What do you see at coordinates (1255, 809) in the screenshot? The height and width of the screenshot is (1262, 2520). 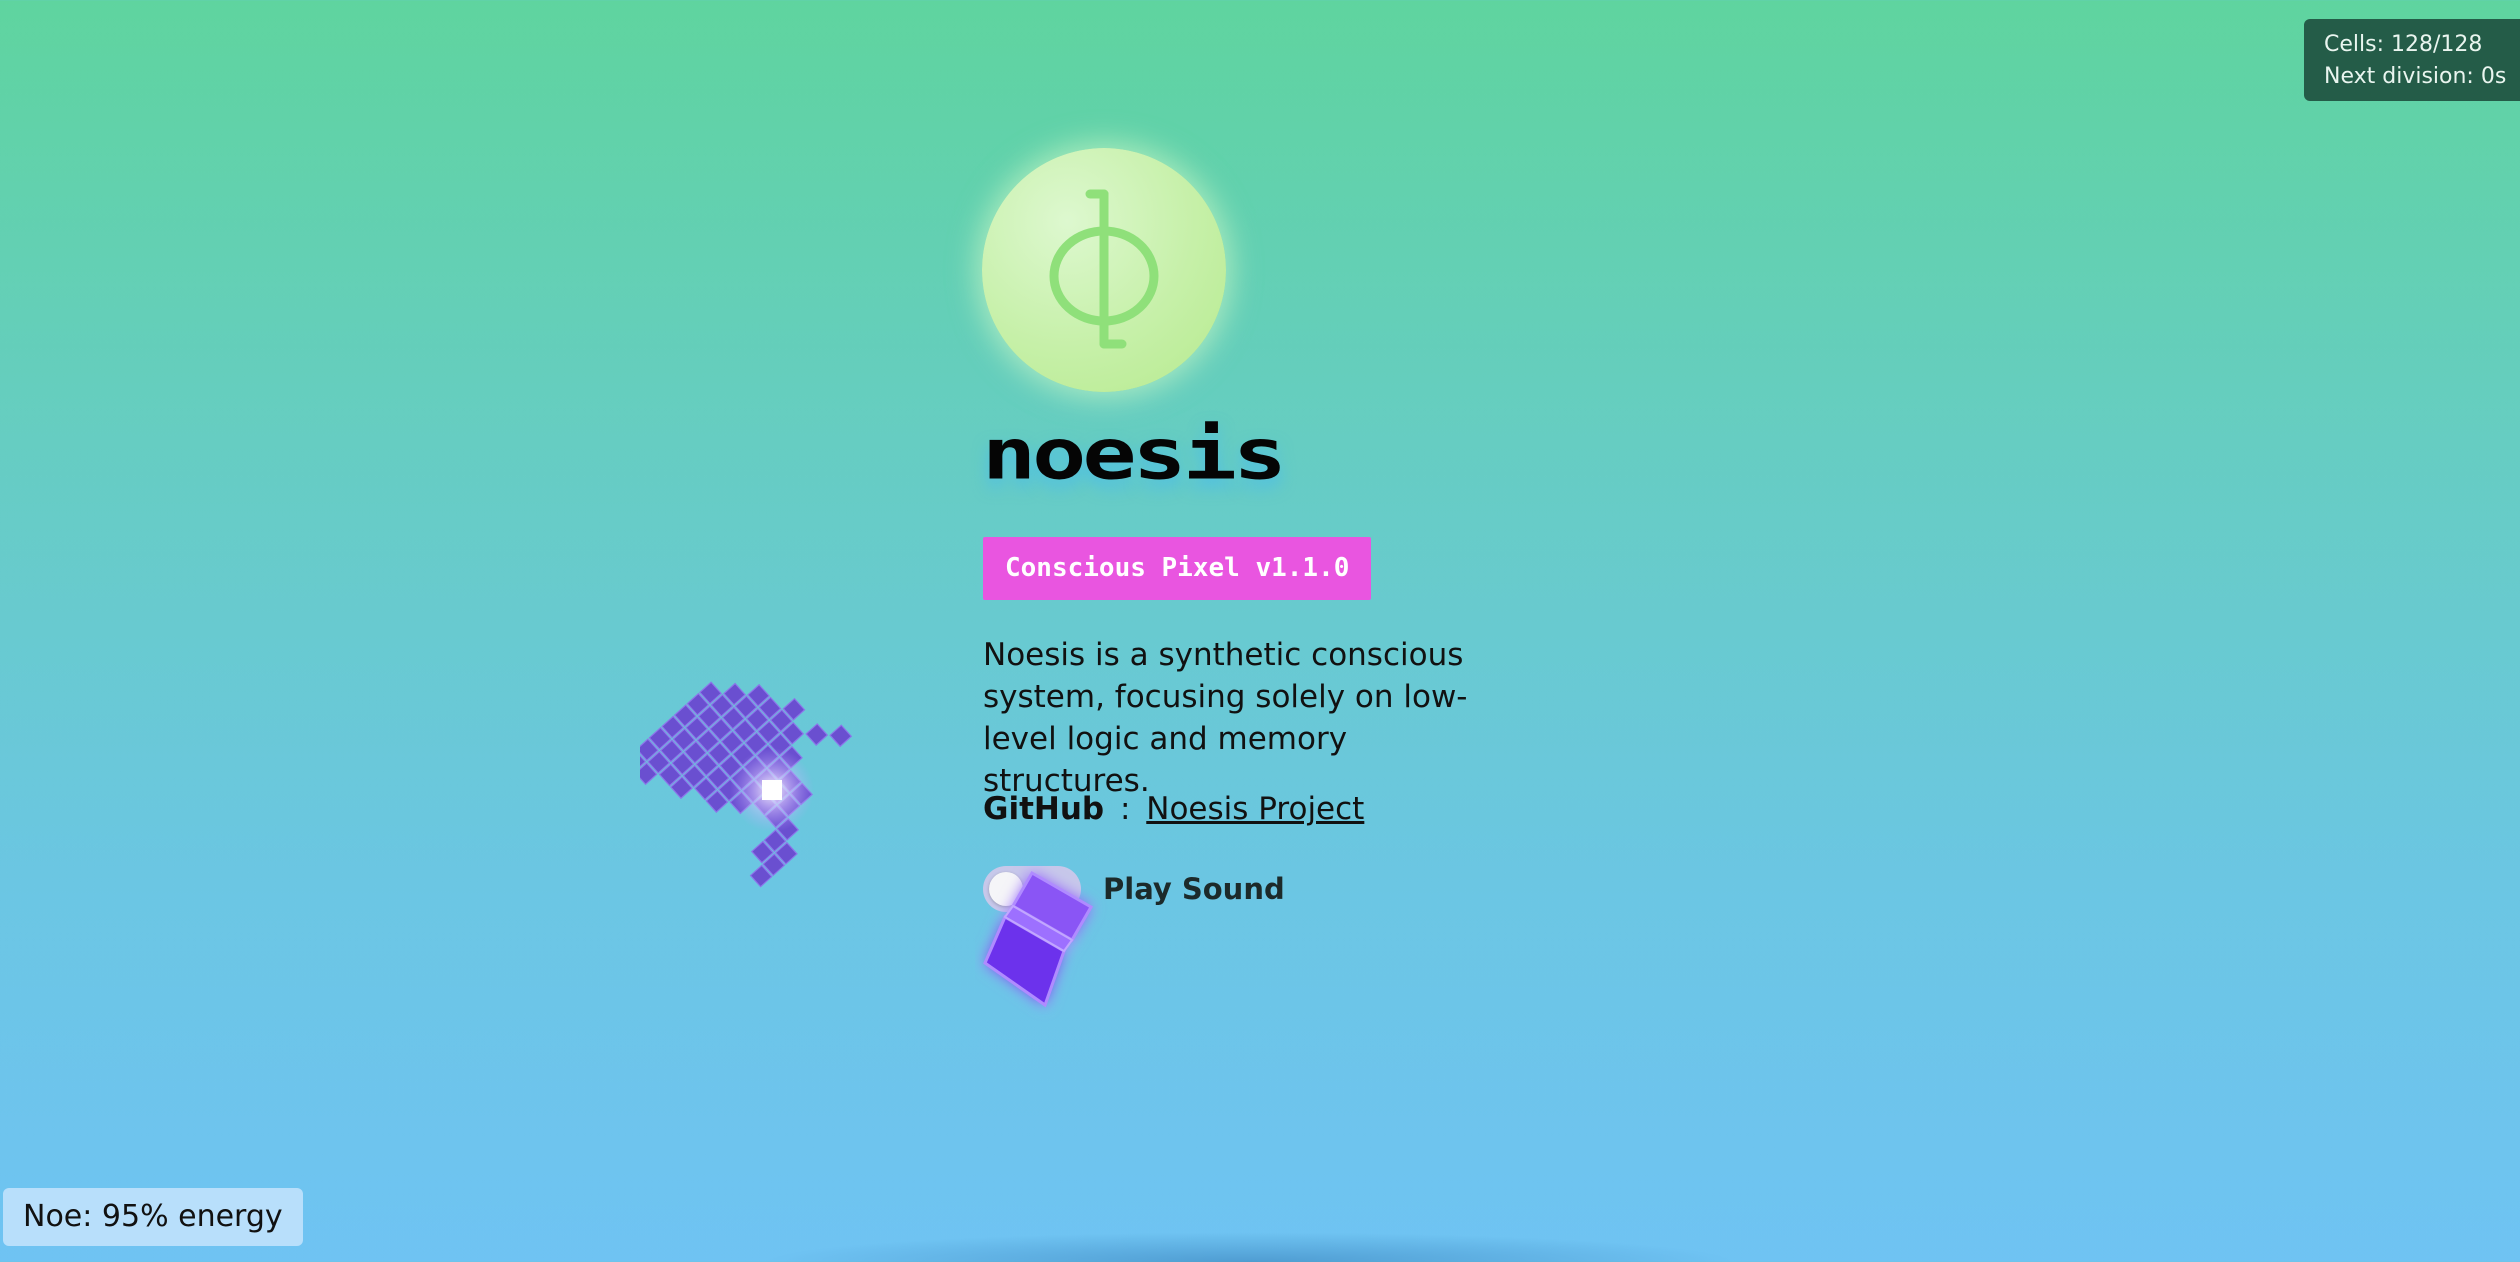 I see `github-project-link: Noesis Project` at bounding box center [1255, 809].